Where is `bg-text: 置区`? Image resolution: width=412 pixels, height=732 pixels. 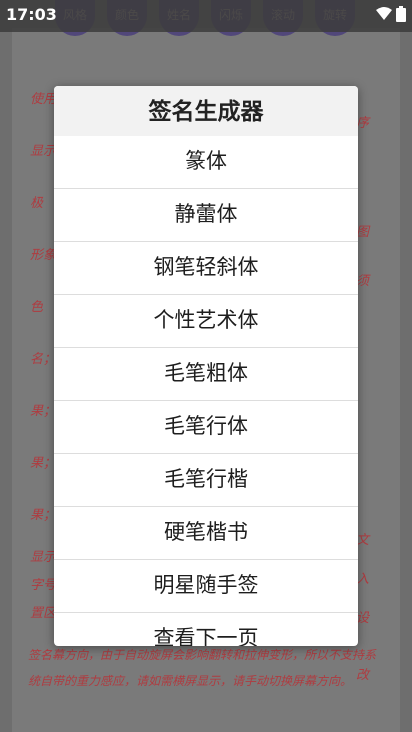
bg-text: 置区 is located at coordinates (43, 613).